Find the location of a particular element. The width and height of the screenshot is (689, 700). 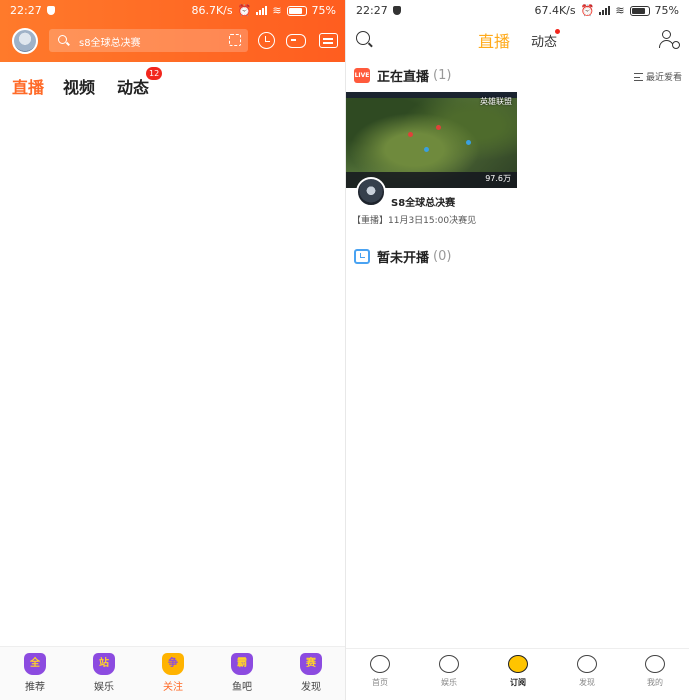

sort-button: 最近爱看 is located at coordinates (657, 76).